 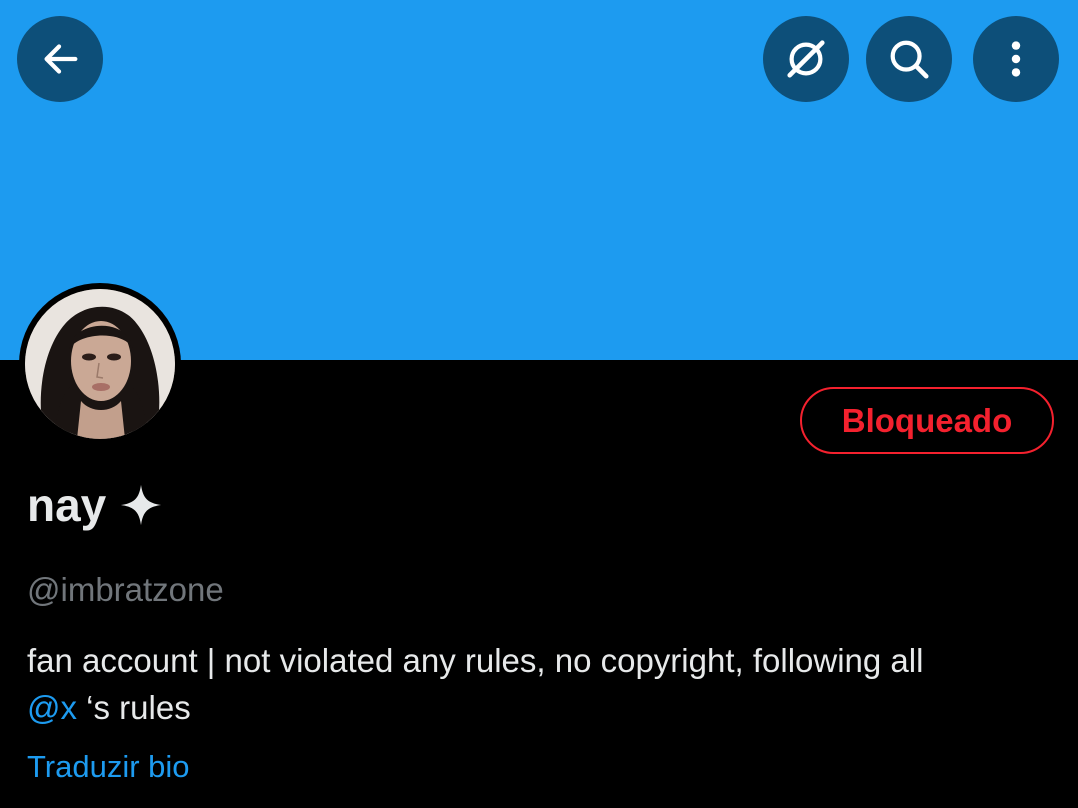 I want to click on more-options-button, so click(x=1016, y=59).